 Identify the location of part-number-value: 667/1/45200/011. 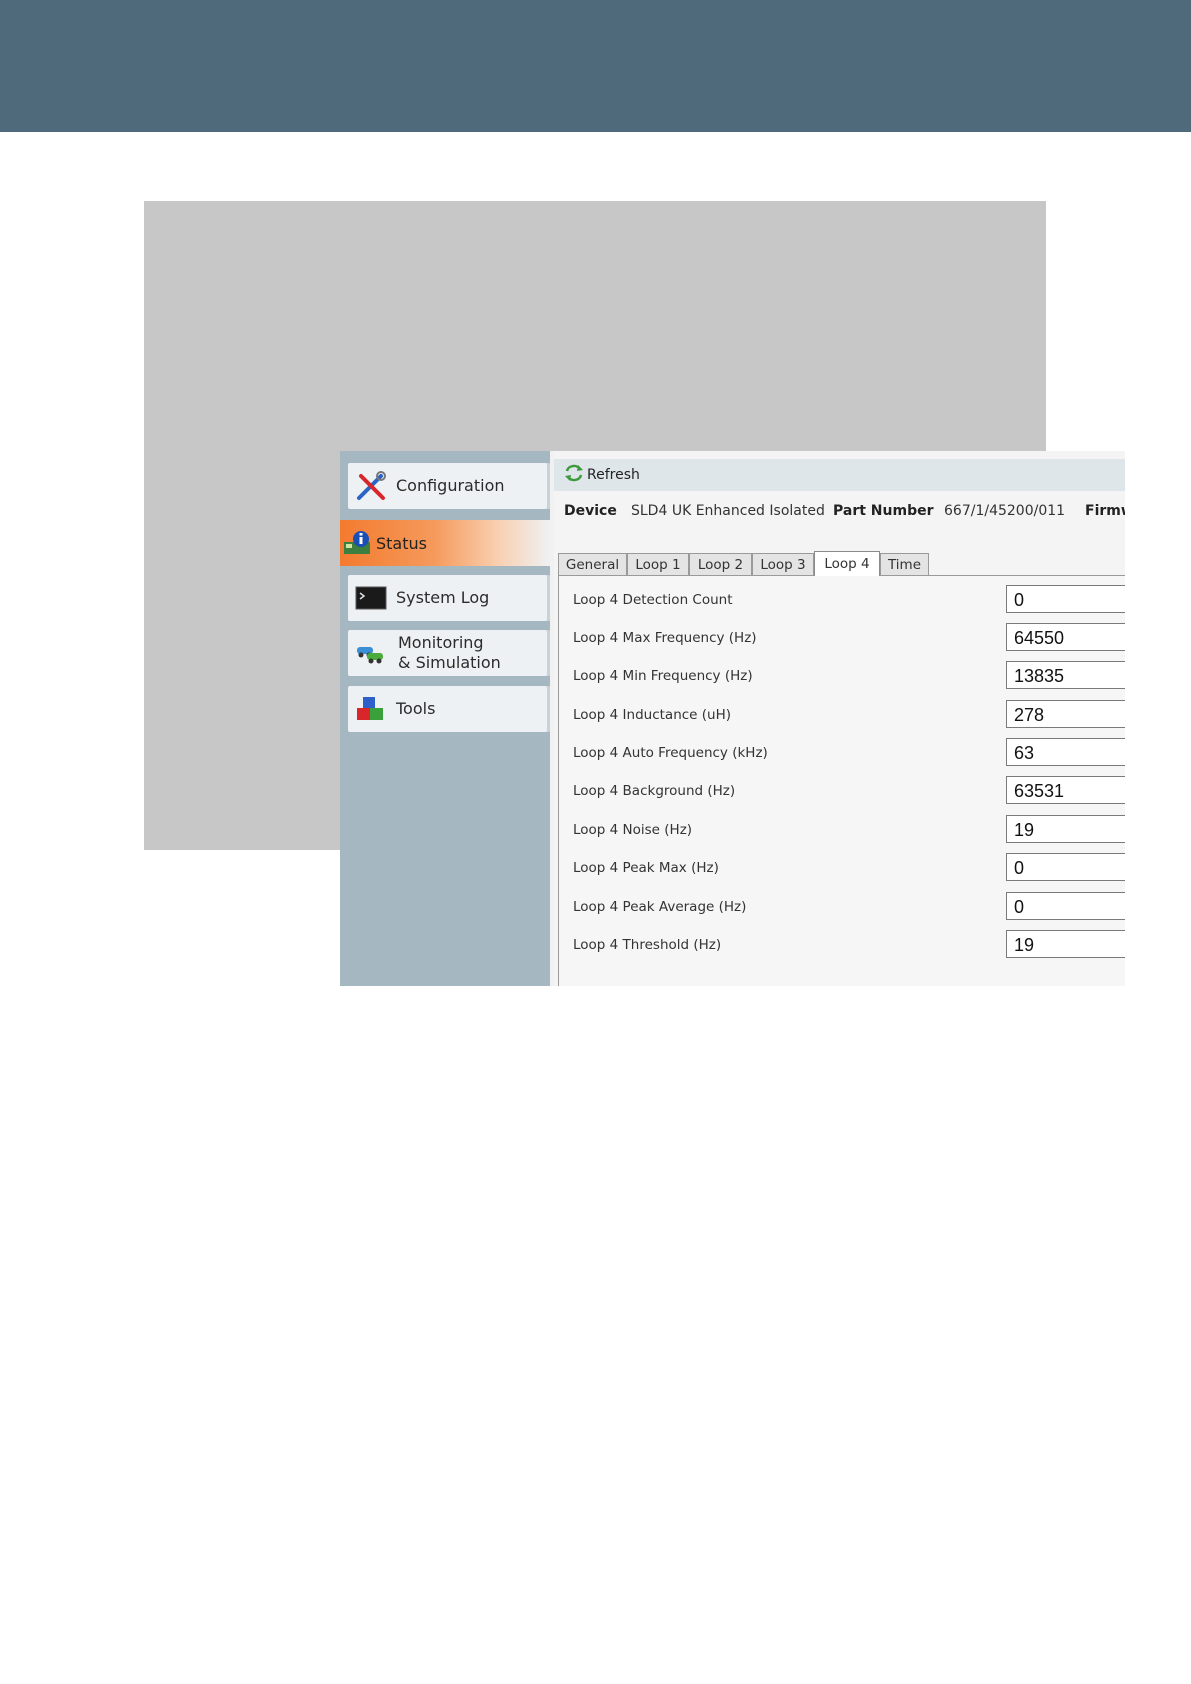
(1005, 511).